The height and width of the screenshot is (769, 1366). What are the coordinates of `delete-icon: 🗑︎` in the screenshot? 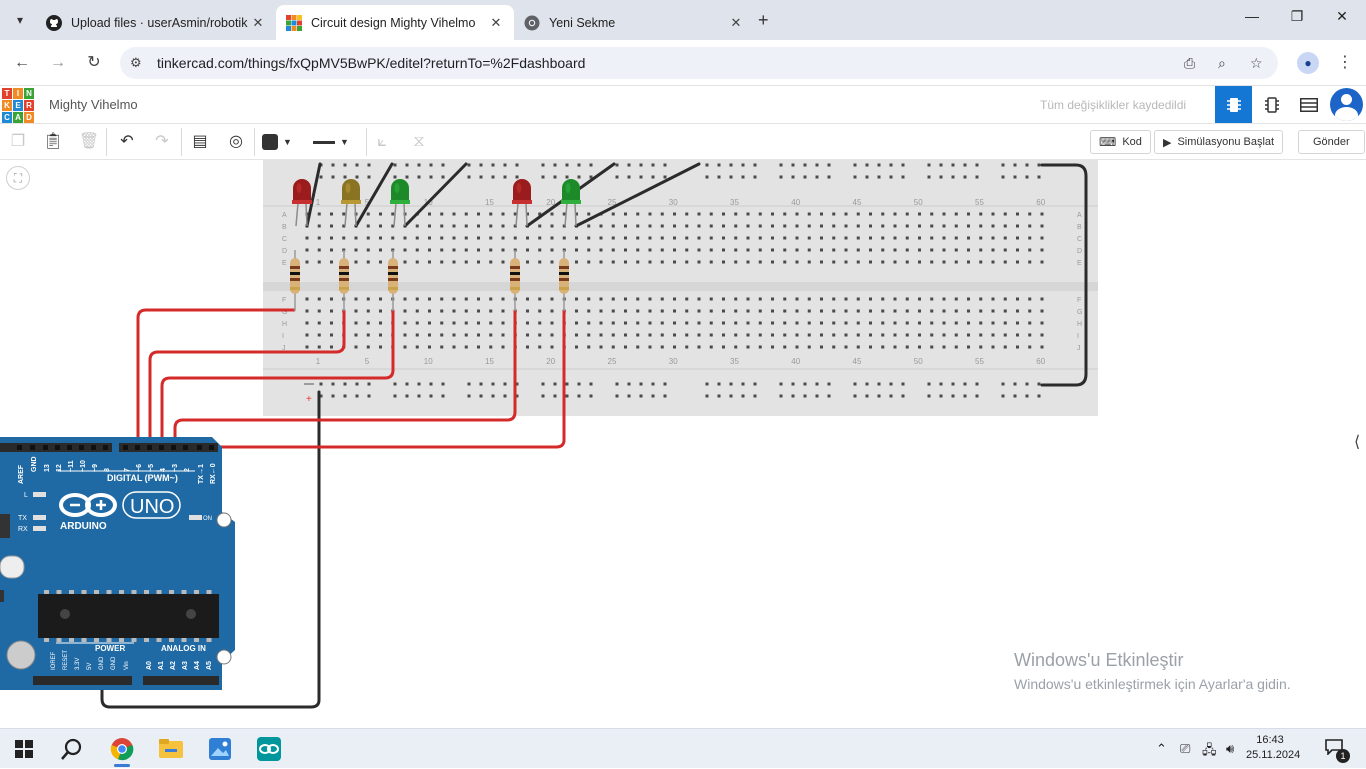 It's located at (89, 142).